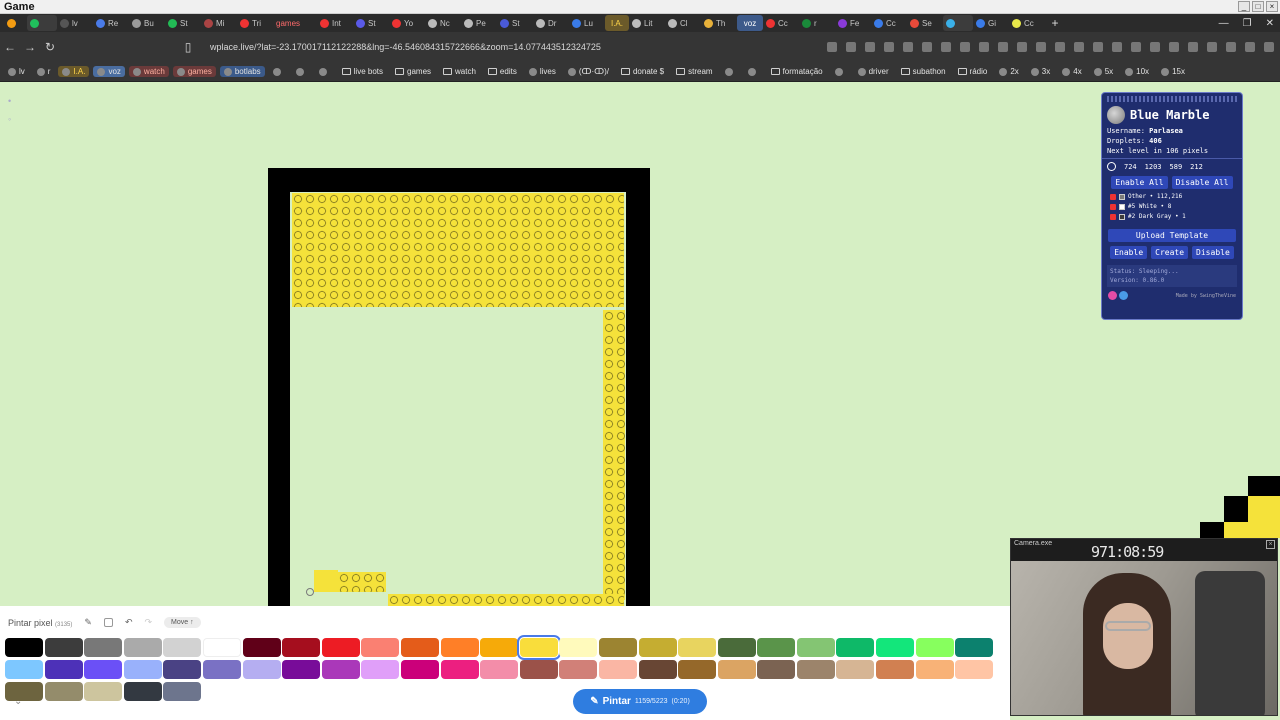 The image size is (1280, 720). What do you see at coordinates (1137, 71) in the screenshot?
I see `bookmark-item: 10x` at bounding box center [1137, 71].